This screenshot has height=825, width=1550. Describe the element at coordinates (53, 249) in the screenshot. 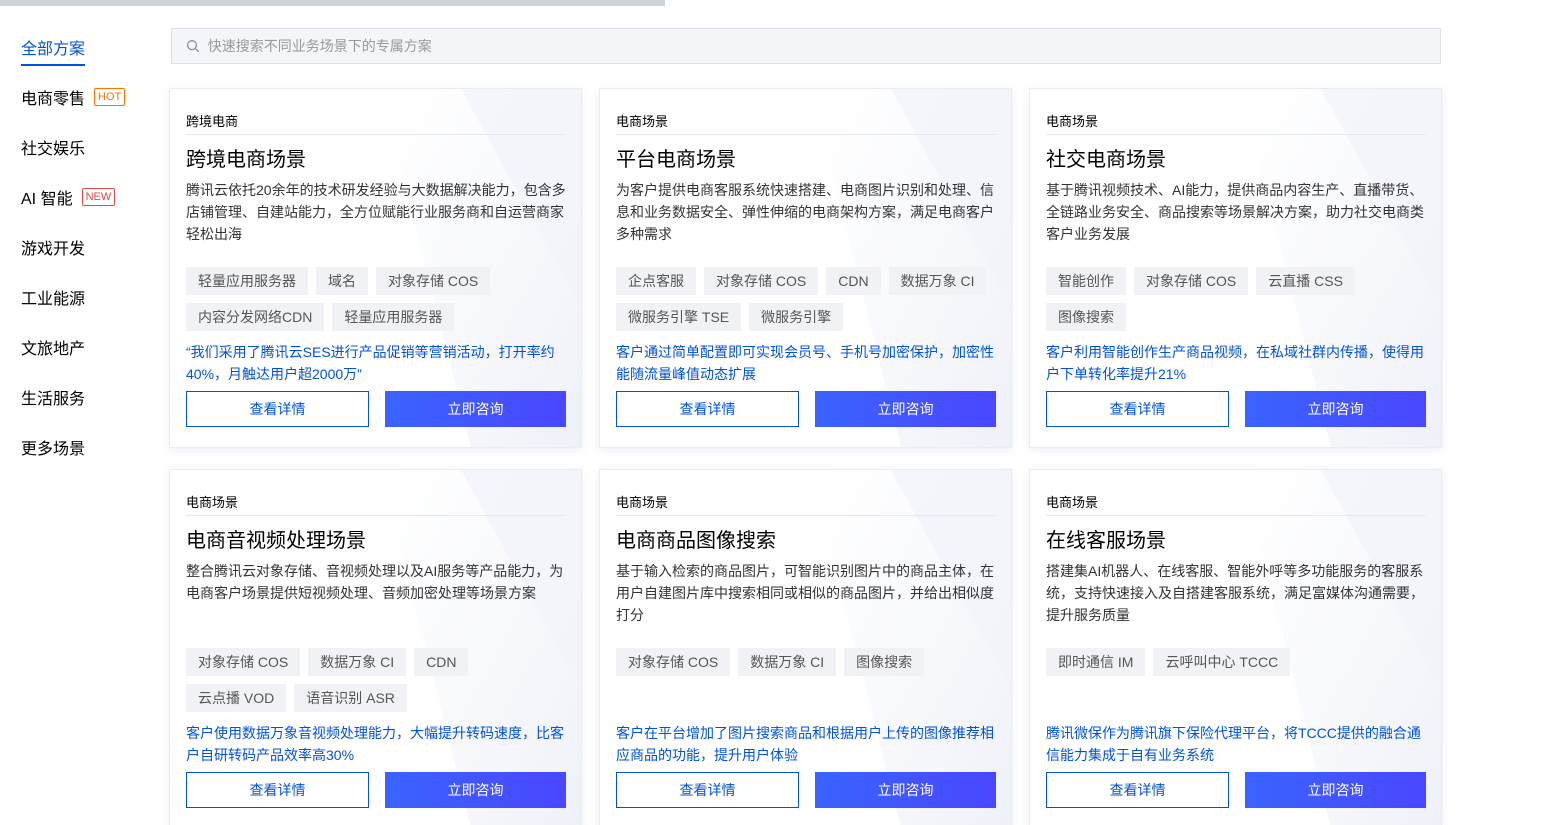

I see `sidebar-item-label: 游戏开发` at that location.